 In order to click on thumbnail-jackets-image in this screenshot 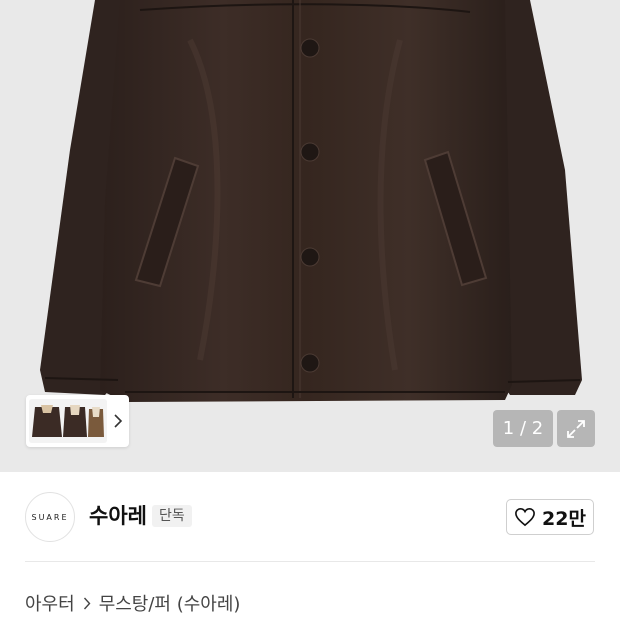, I will do `click(68, 421)`.